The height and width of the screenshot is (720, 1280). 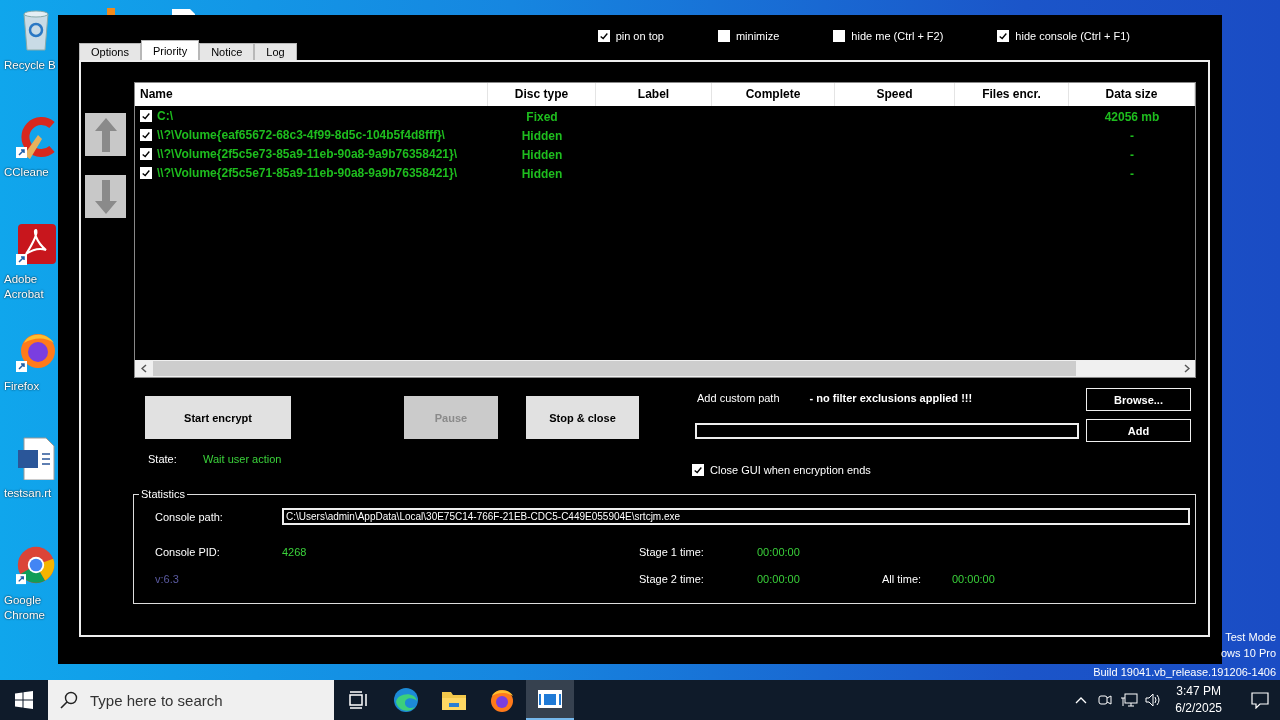 What do you see at coordinates (301, 134) in the screenshot?
I see `table-cell: \\?\Volume{eaf65672-68c3-4f99-8d5c-104b5f4d8fff}\` at bounding box center [301, 134].